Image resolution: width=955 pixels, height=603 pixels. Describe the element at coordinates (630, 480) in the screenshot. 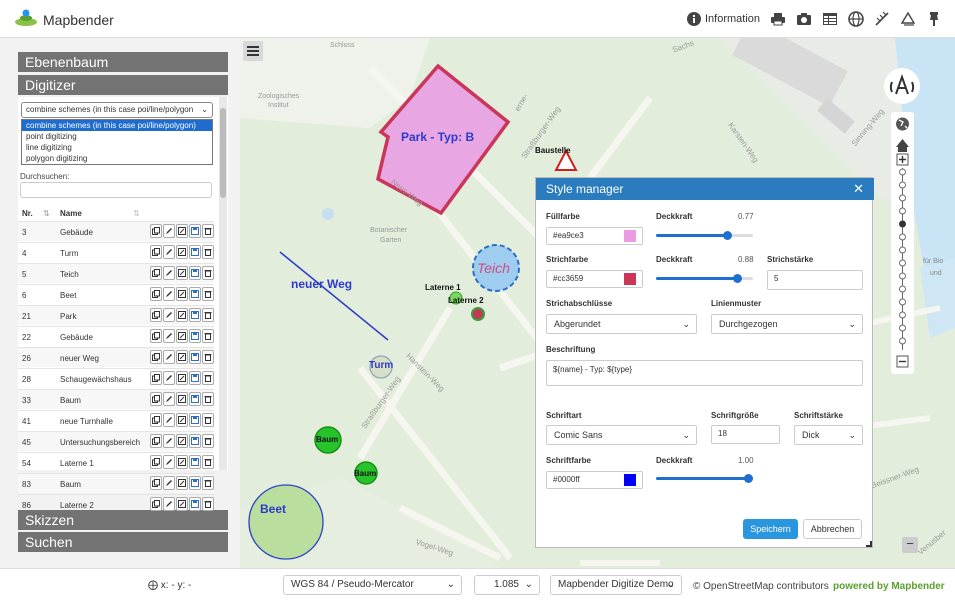

I see `font-color-swatch` at that location.